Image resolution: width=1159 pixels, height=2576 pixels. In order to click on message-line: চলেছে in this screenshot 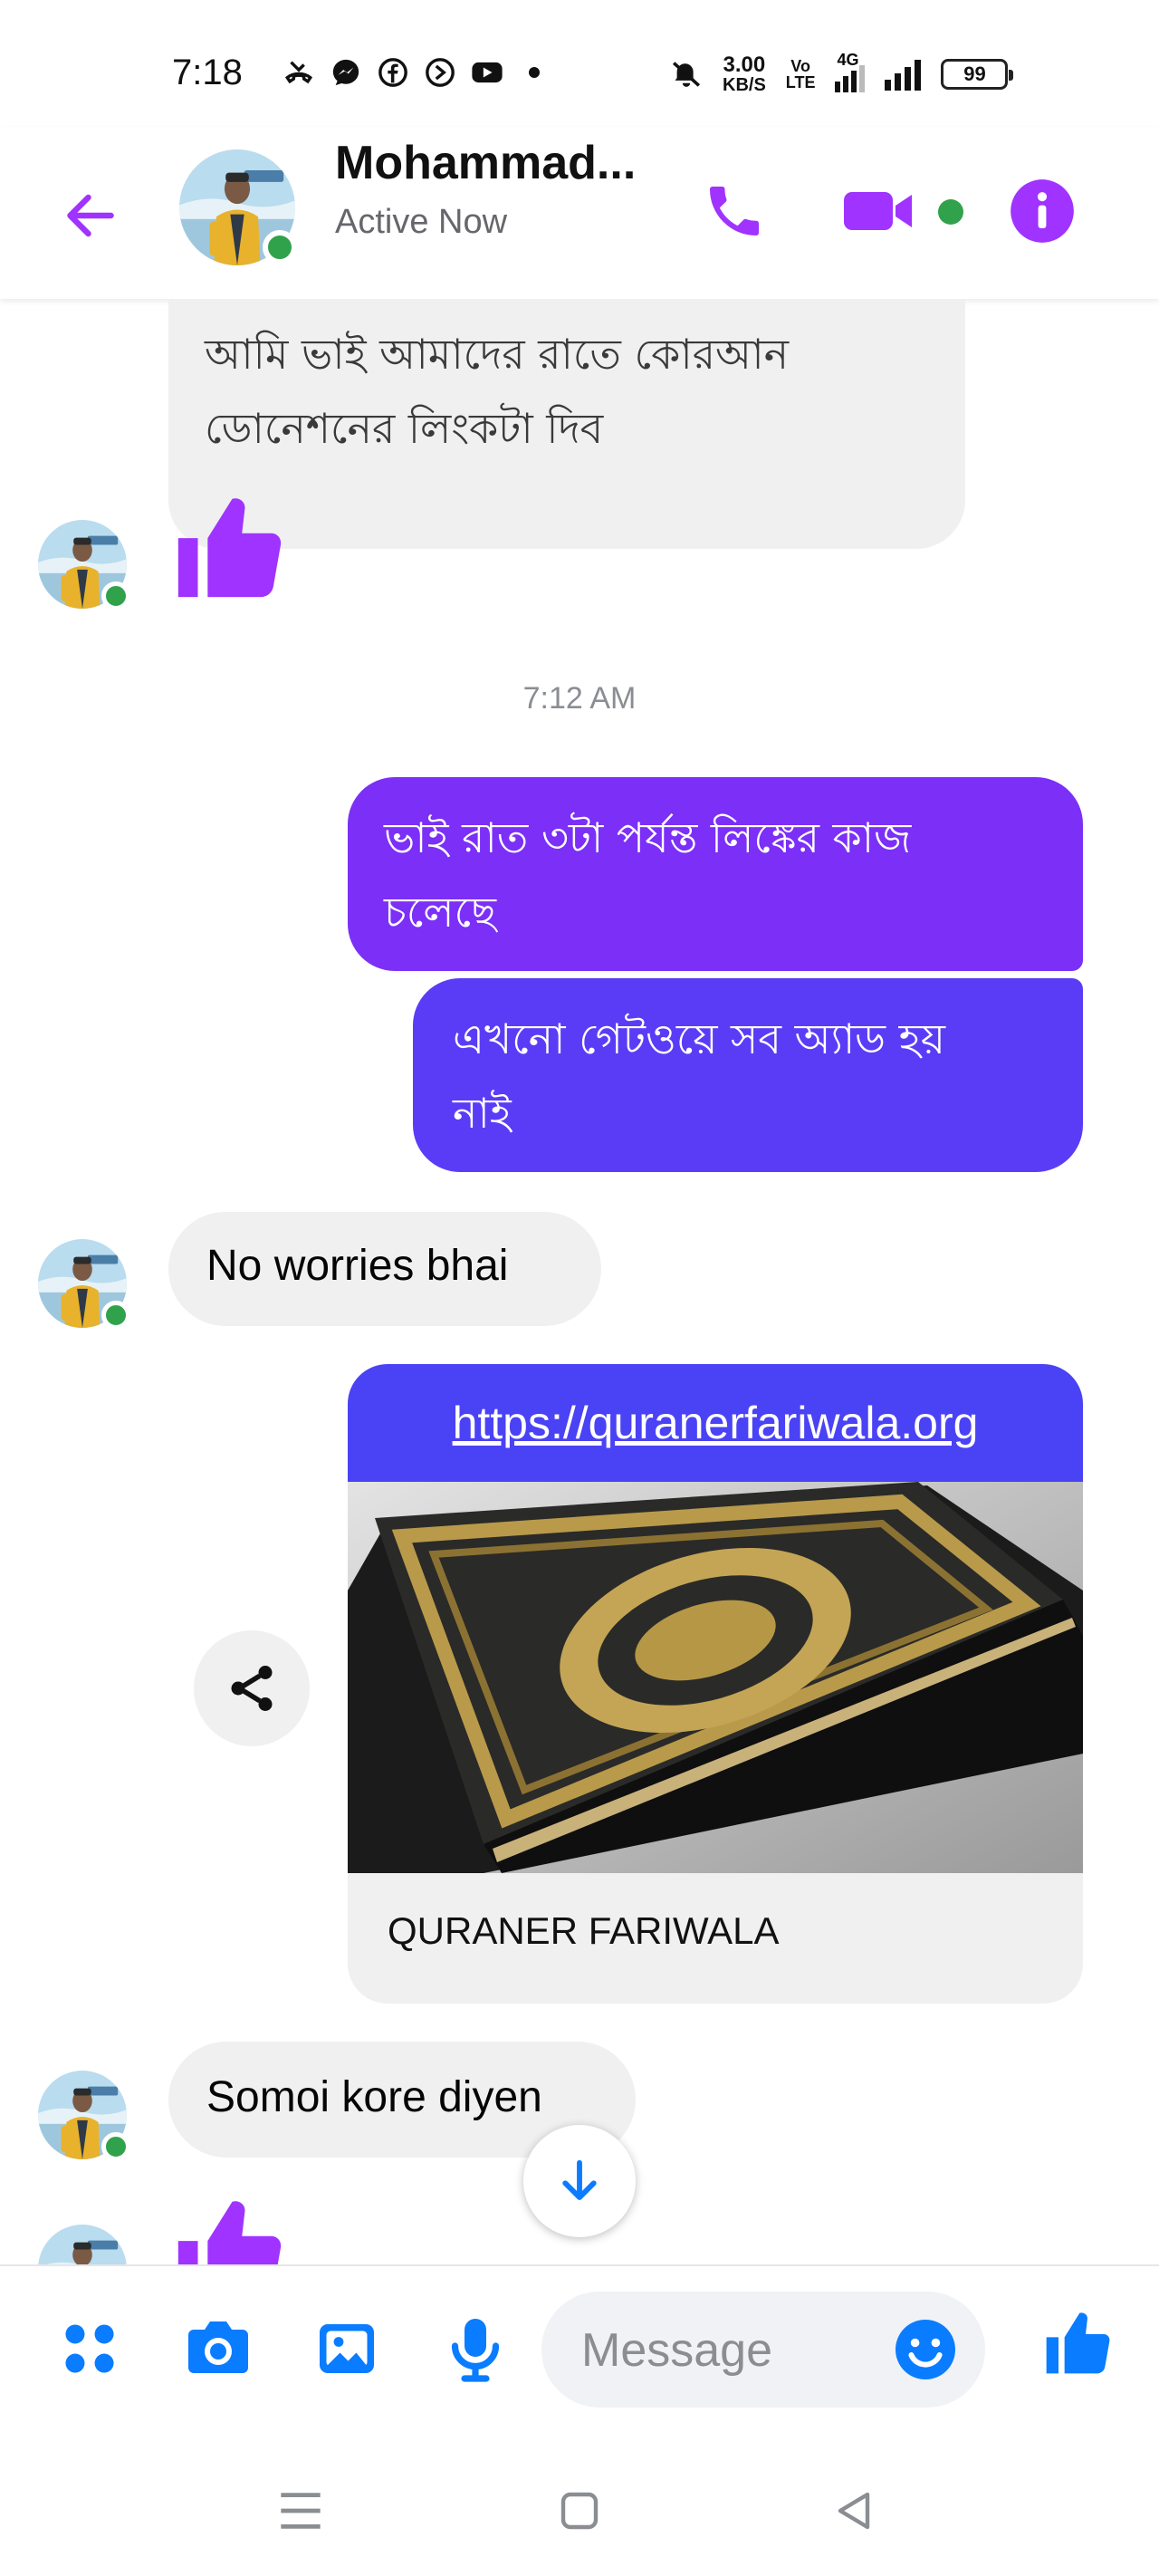, I will do `click(440, 912)`.